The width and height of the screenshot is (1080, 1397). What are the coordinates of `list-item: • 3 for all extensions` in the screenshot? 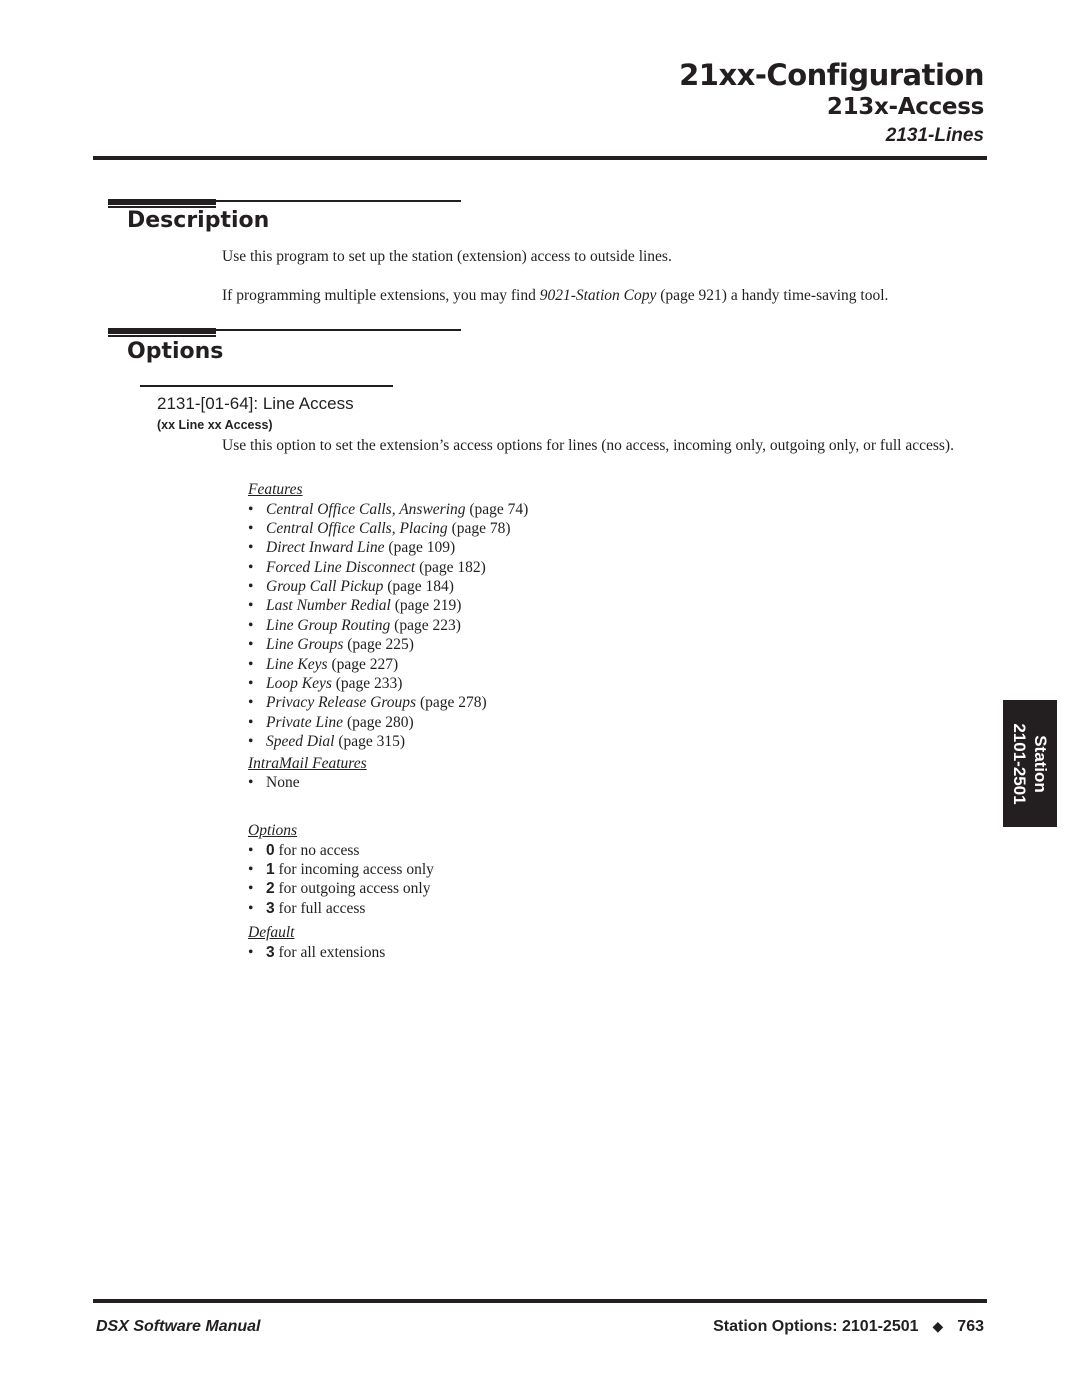 It's located at (341, 952).